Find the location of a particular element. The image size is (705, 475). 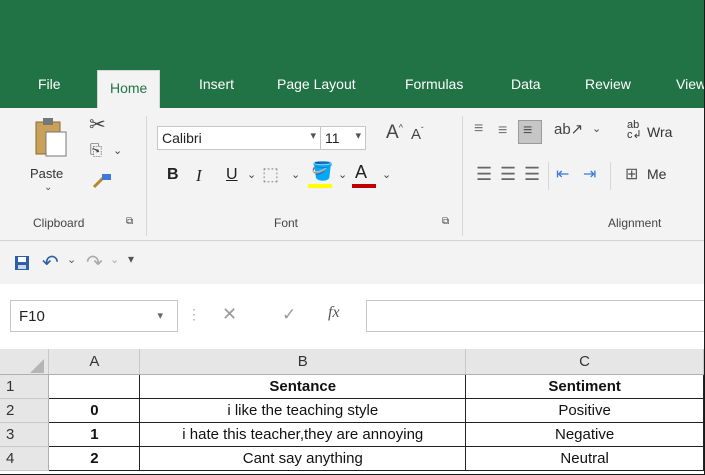

table-row: 2 0 i like the teaching style Positive is located at coordinates (352, 410).